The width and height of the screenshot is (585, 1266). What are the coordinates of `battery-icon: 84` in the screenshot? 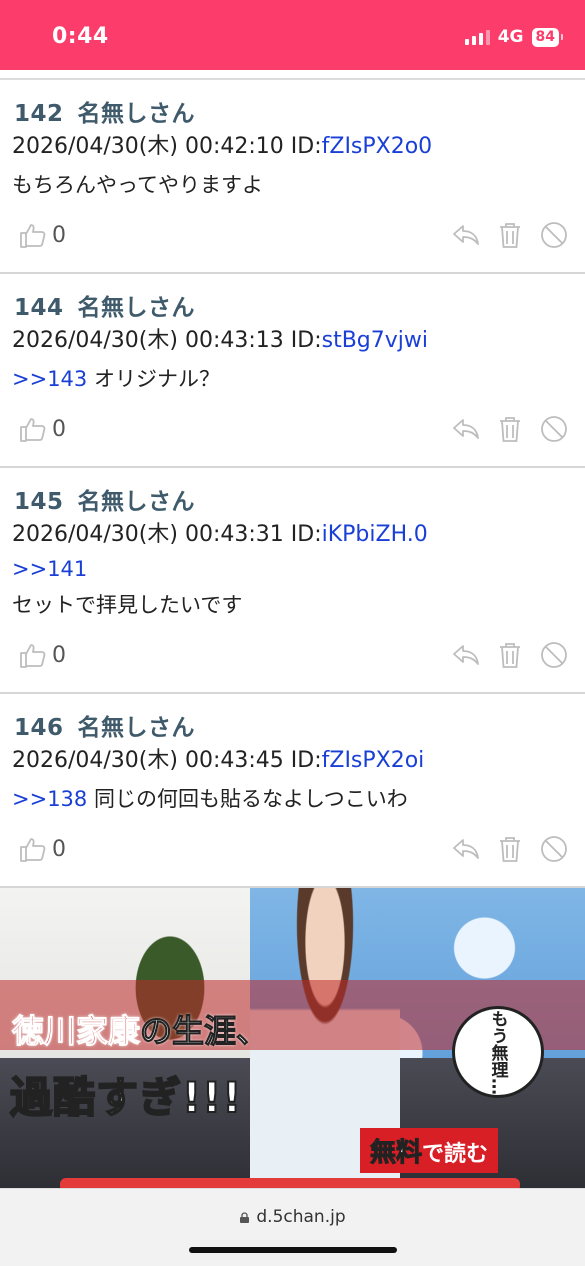 It's located at (547, 37).